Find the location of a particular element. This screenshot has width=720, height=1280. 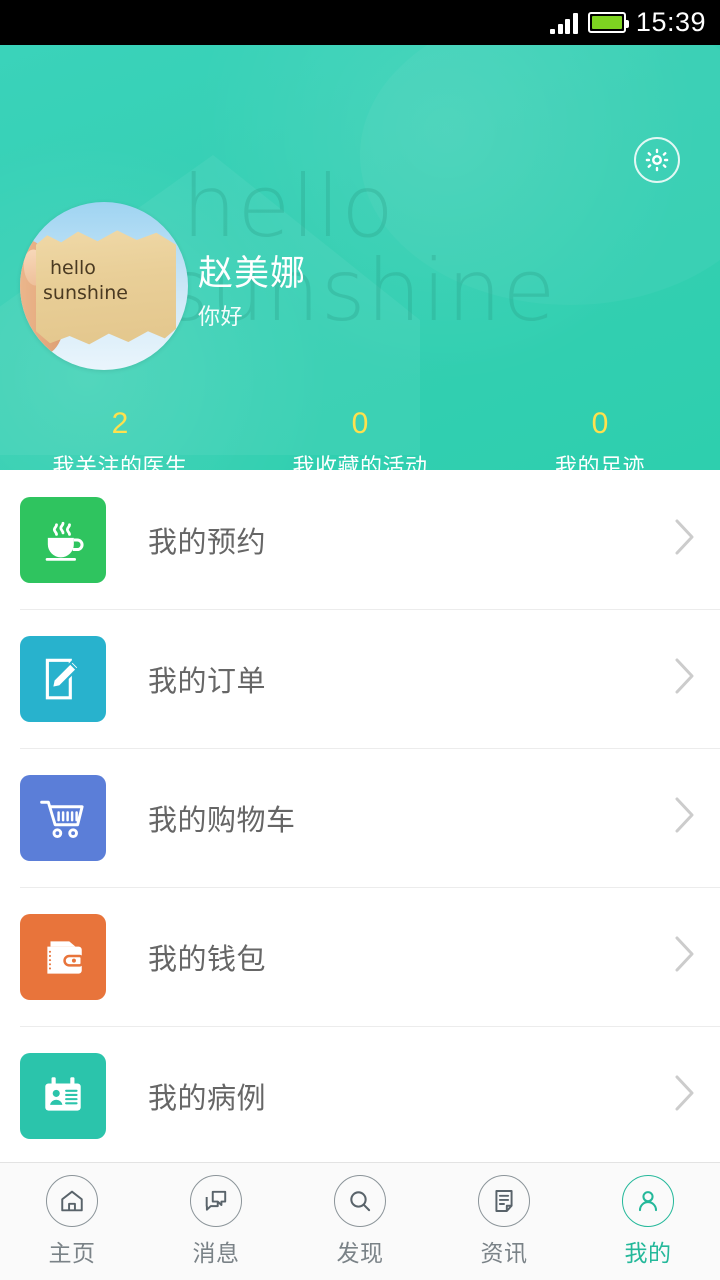

gear-icon is located at coordinates (657, 160).